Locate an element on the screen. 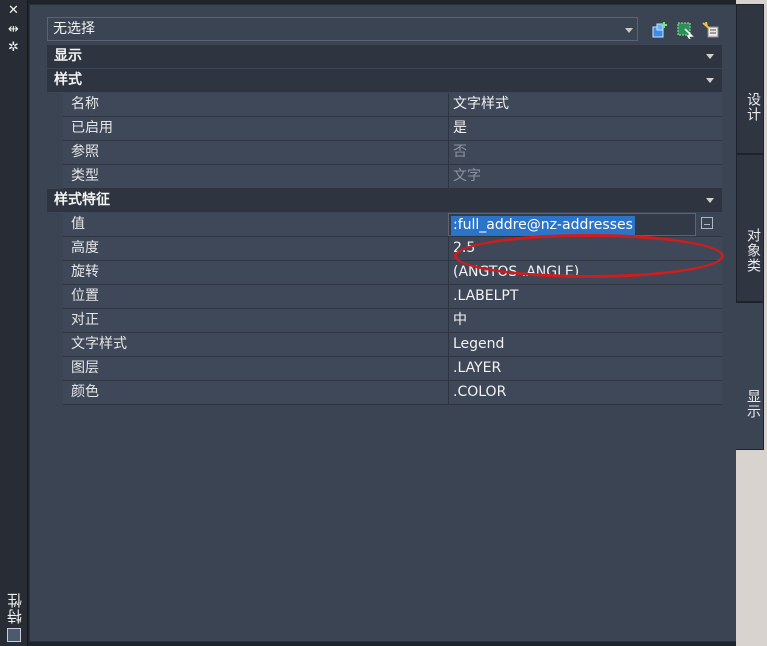  property-value: .LABELPT is located at coordinates (585, 296).